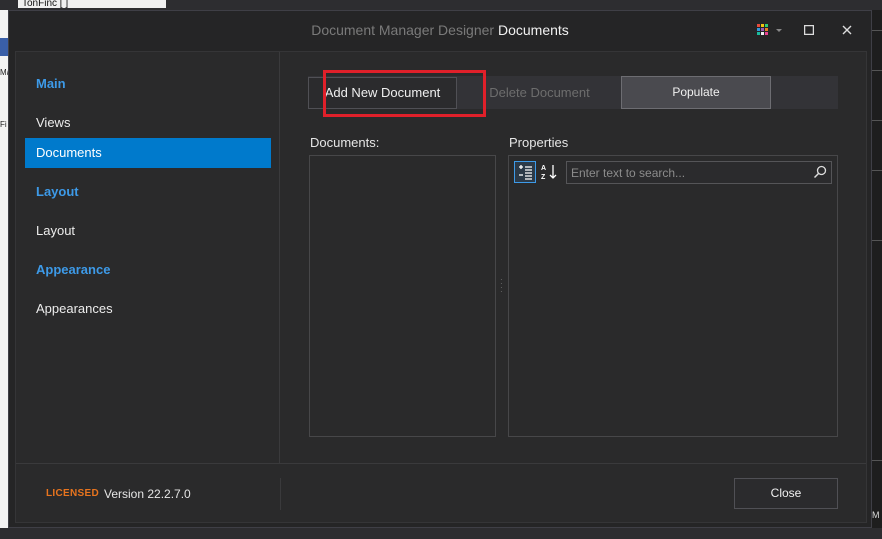 The height and width of the screenshot is (539, 882). I want to click on categorized-icon, so click(525, 172).